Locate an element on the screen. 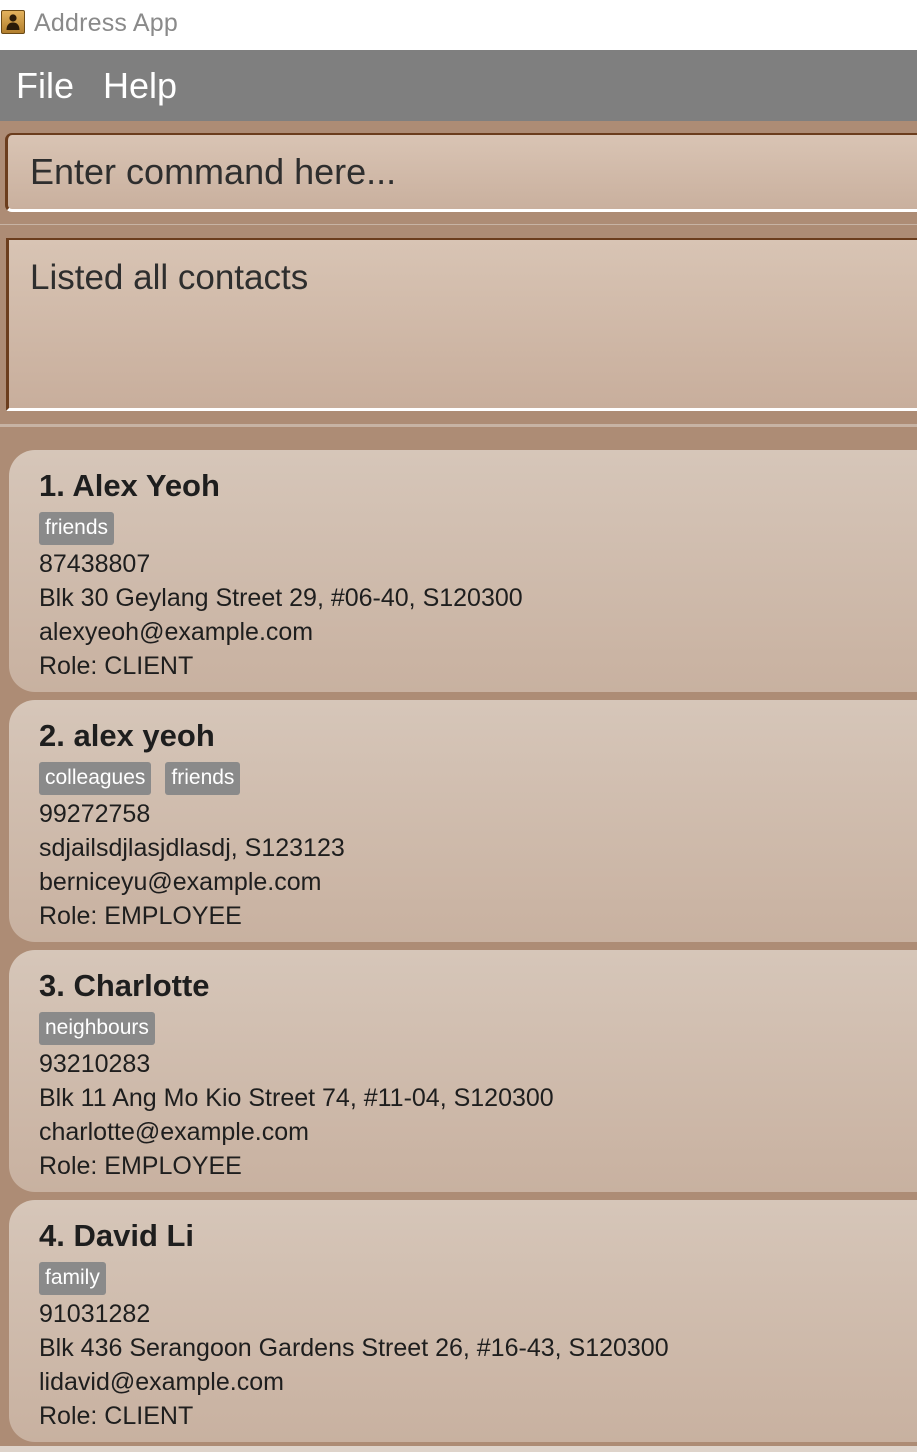 The width and height of the screenshot is (917, 1452). result-display-area: Listed all contacts is located at coordinates (458, 325).